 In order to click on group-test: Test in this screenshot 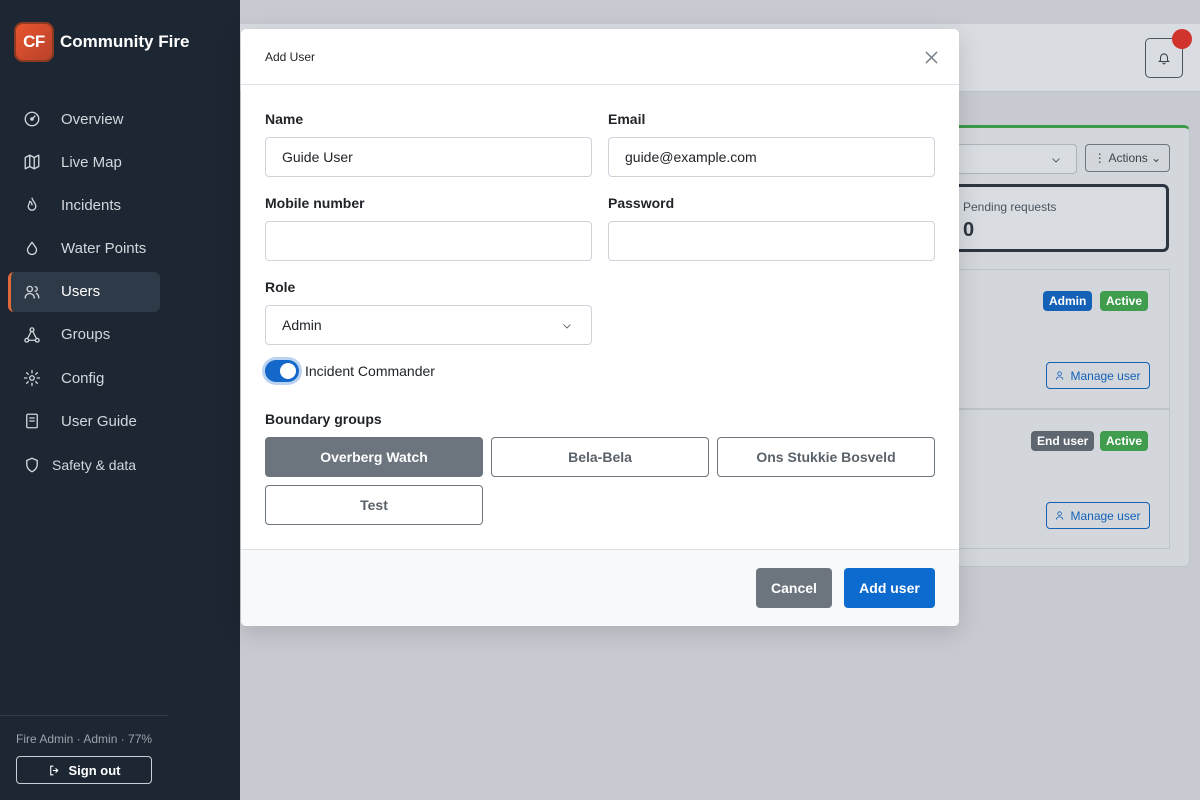, I will do `click(374, 505)`.